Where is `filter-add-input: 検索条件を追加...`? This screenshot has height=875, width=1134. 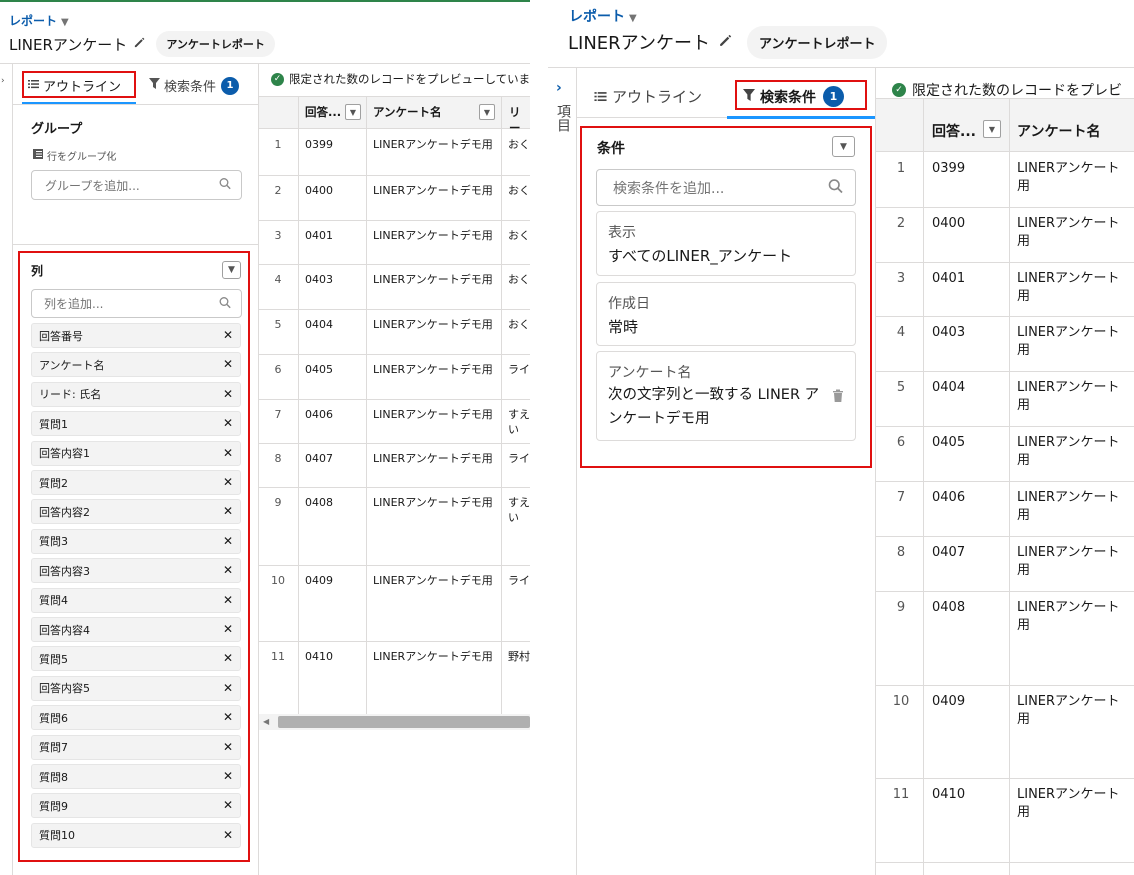
filter-add-input: 検索条件を追加... is located at coordinates (726, 187).